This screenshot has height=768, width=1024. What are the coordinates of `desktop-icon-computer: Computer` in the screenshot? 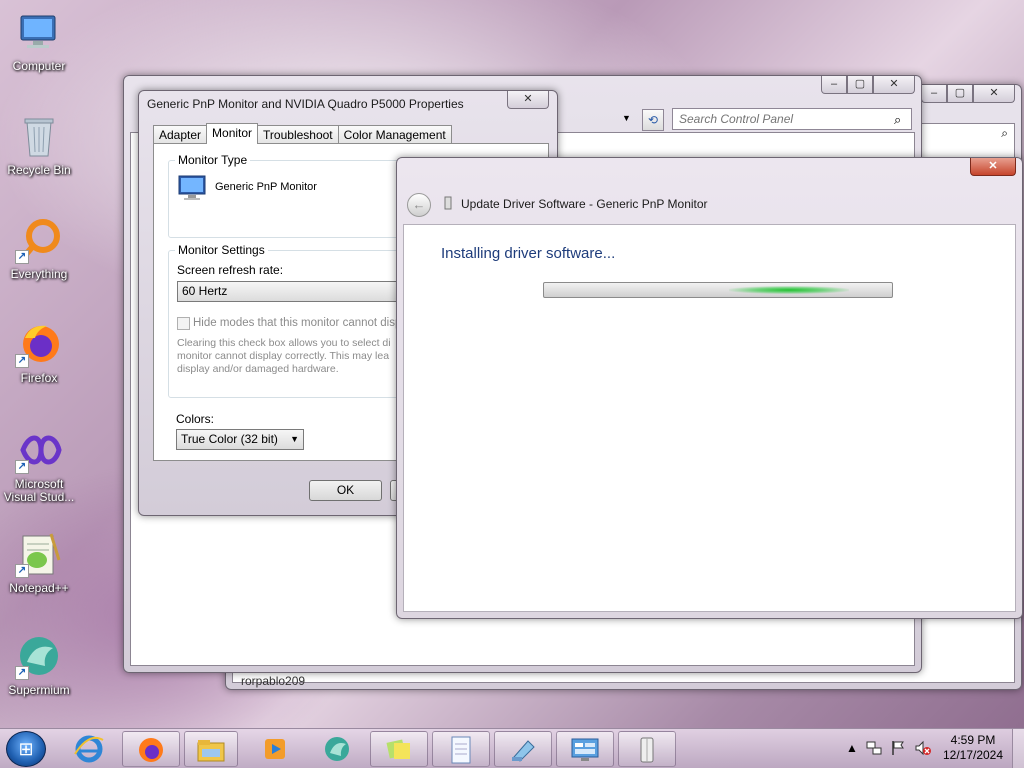 It's located at (39, 50).